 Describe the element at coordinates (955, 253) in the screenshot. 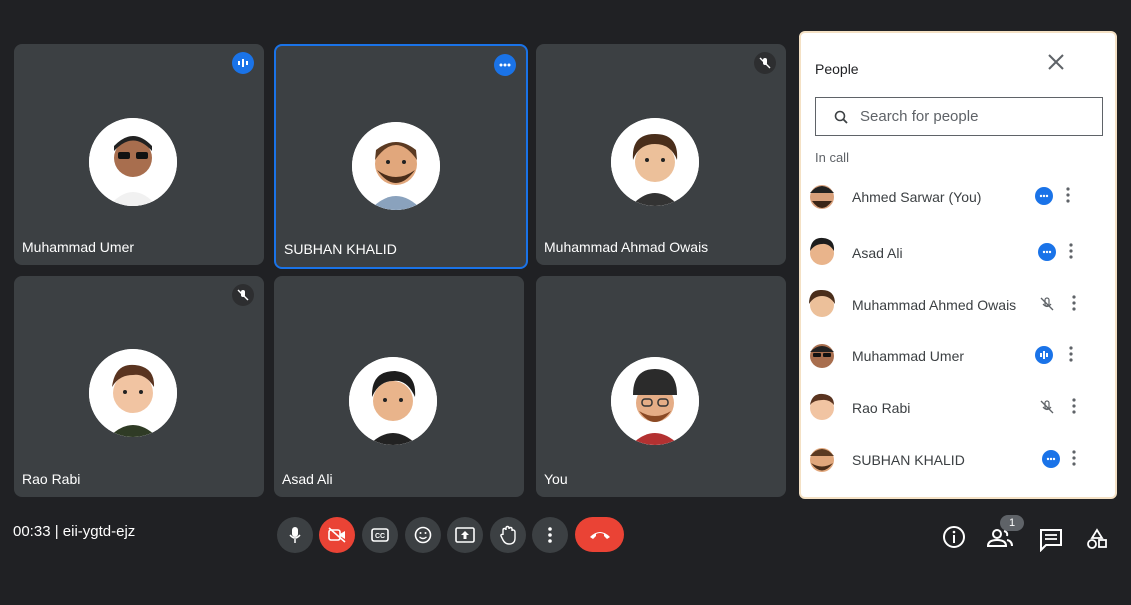

I see `list-item: Asad Ali` at that location.